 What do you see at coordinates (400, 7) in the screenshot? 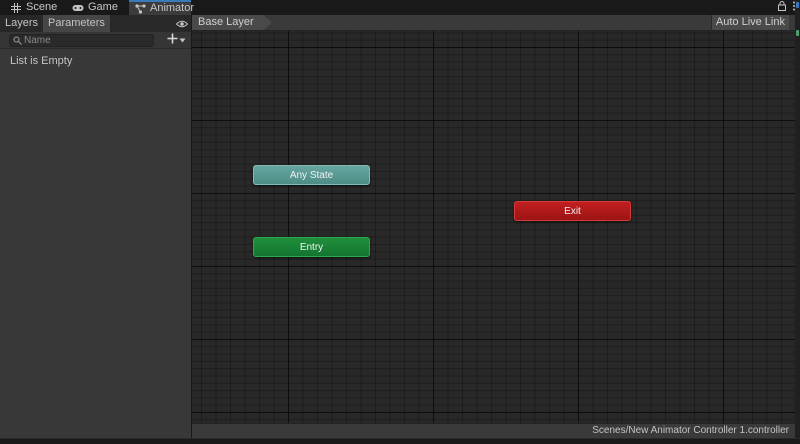
I see `window-tab-bar: Scene Game Animator` at bounding box center [400, 7].